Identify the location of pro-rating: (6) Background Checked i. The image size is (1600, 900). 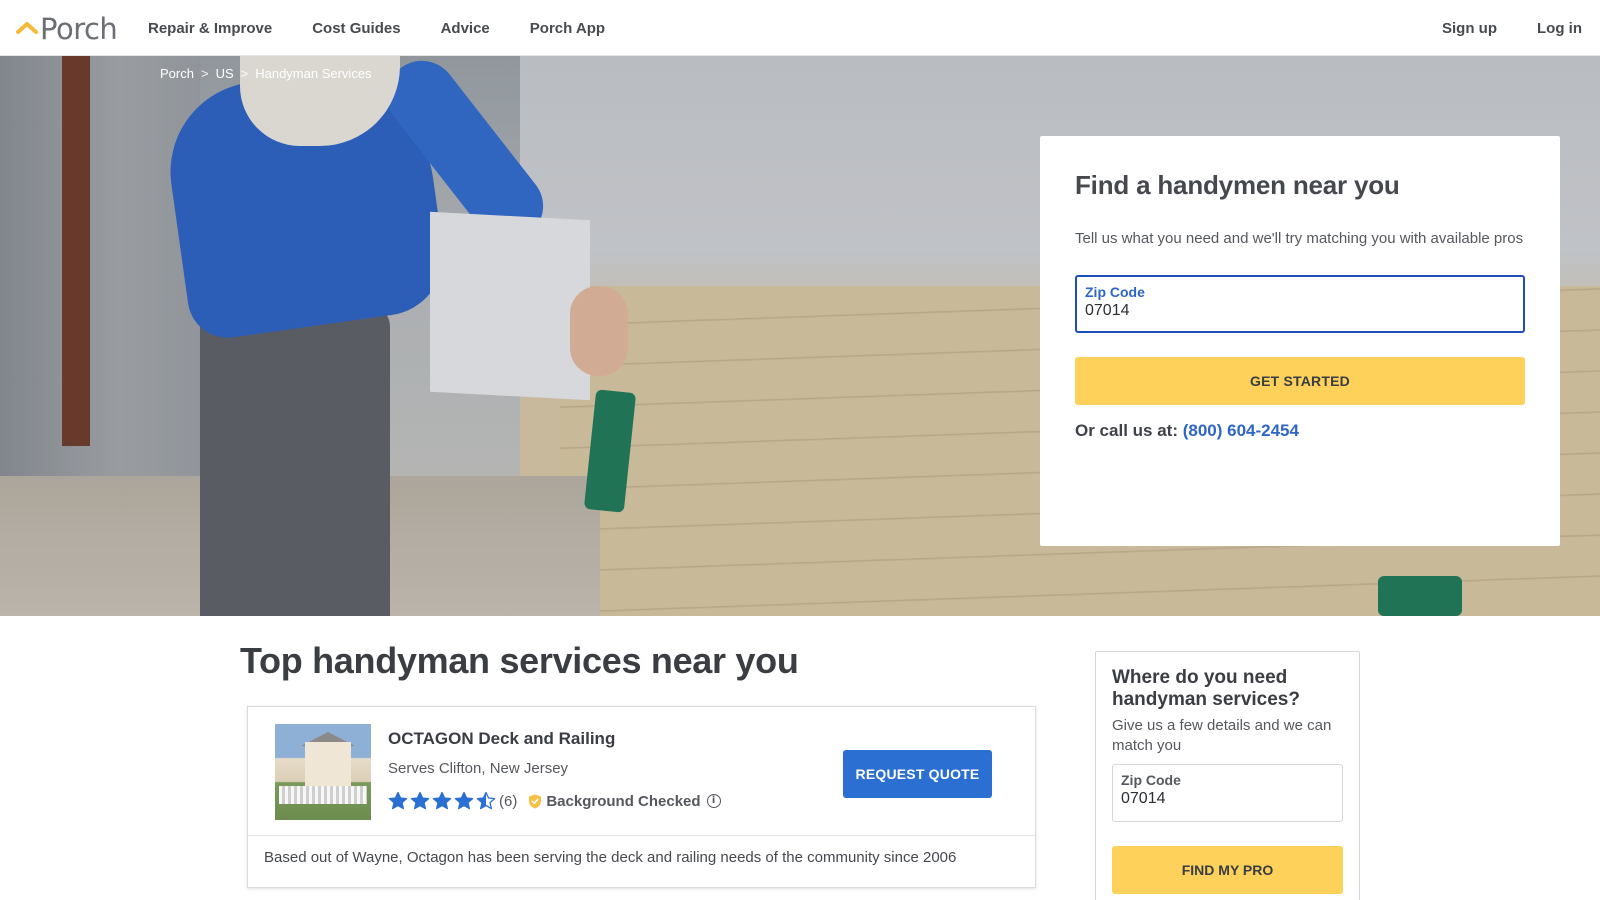
(554, 801).